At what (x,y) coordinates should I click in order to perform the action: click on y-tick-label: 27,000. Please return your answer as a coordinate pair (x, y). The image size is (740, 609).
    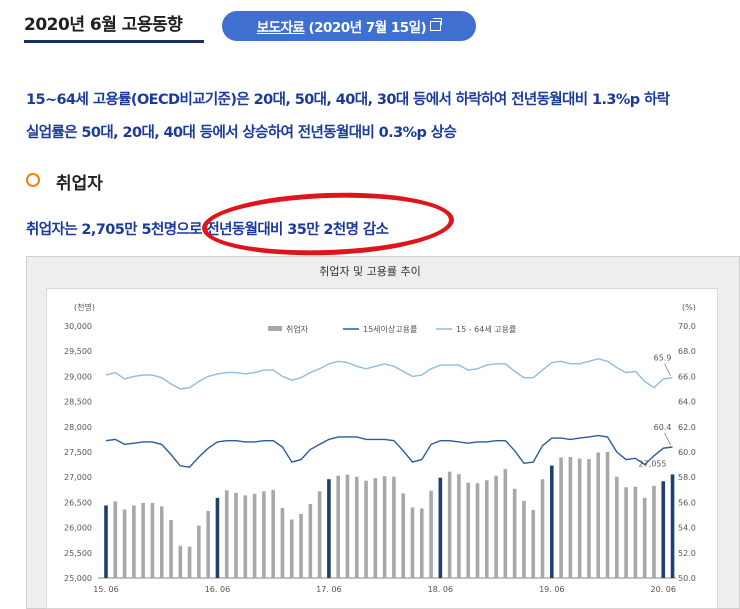
    Looking at the image, I should click on (78, 477).